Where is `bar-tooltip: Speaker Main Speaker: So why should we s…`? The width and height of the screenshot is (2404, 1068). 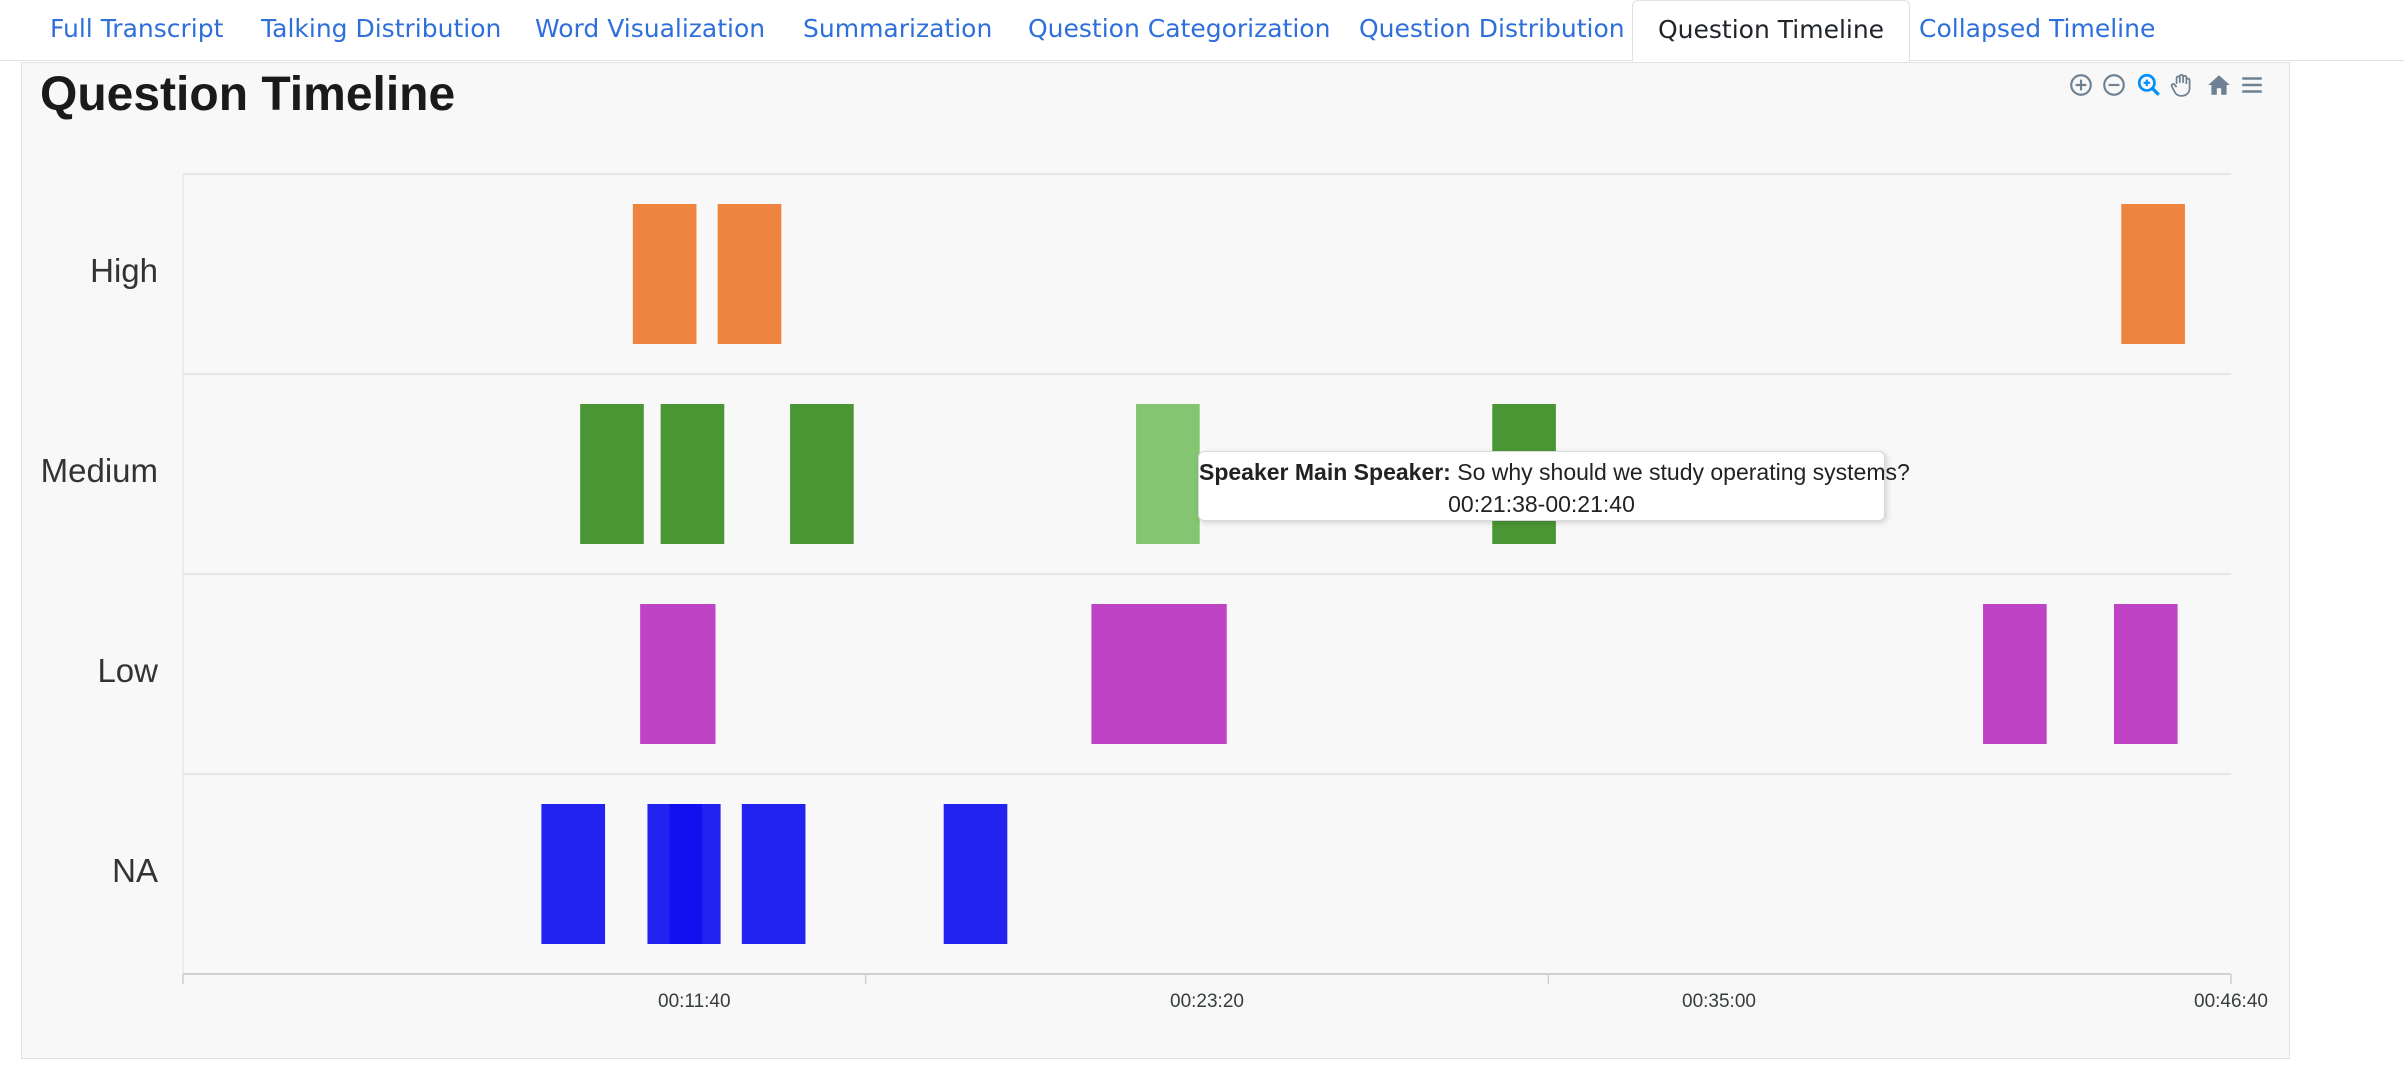 bar-tooltip: Speaker Main Speaker: So why should we s… is located at coordinates (1554, 486).